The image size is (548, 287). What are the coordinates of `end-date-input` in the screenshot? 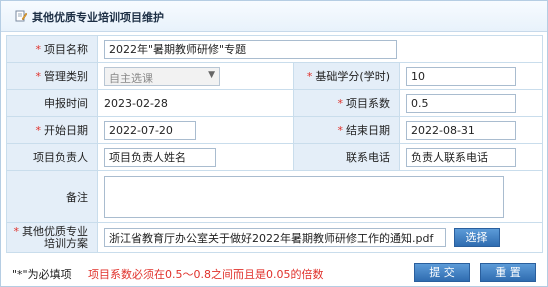 It's located at (461, 130).